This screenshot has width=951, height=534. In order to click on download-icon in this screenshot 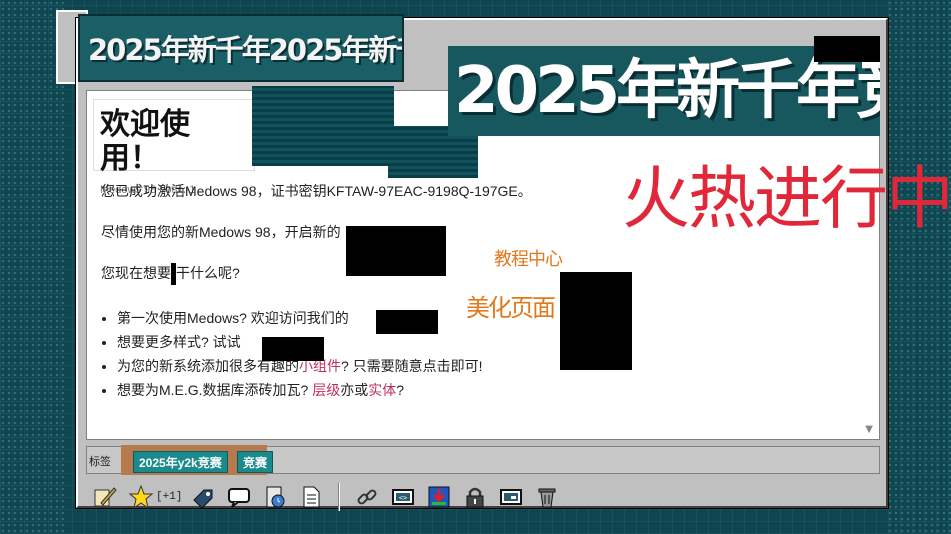, I will do `click(439, 497)`.